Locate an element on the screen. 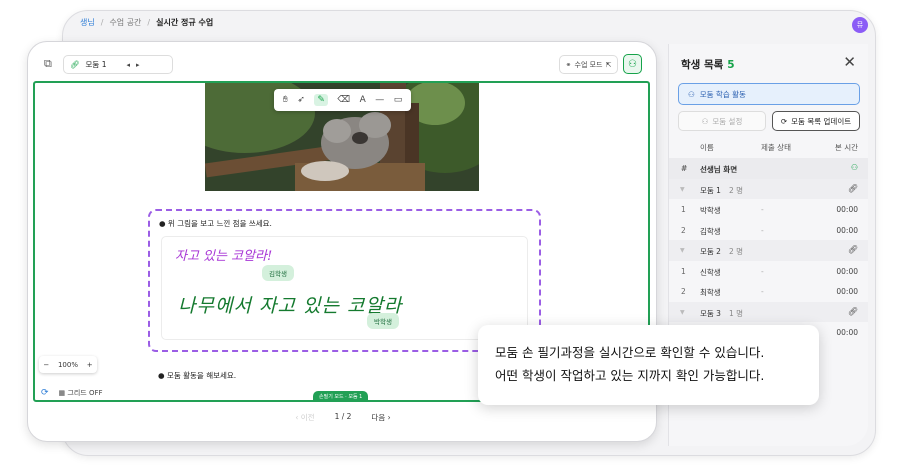 Image resolution: width=900 pixels, height=472 pixels. row-name: 최학생 is located at coordinates (710, 292).